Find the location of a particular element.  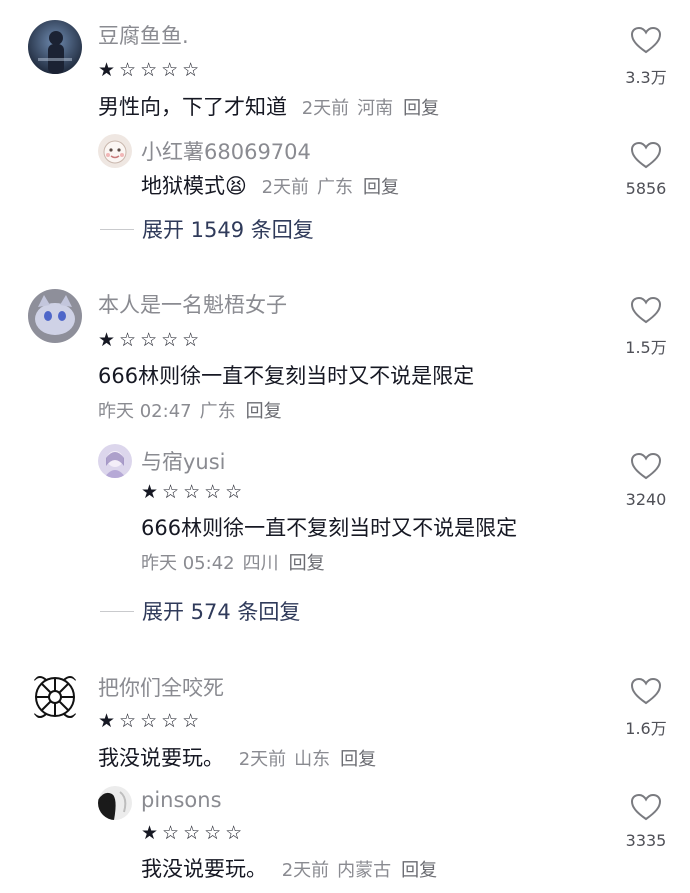

reply-location: 广东 is located at coordinates (335, 187).